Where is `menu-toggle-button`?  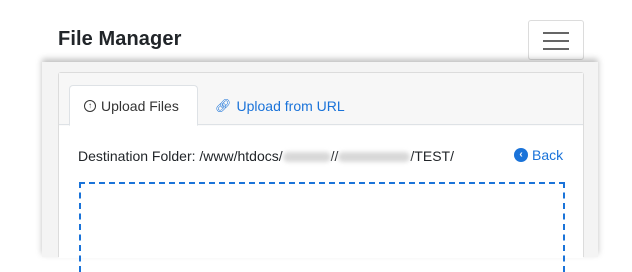 menu-toggle-button is located at coordinates (556, 40).